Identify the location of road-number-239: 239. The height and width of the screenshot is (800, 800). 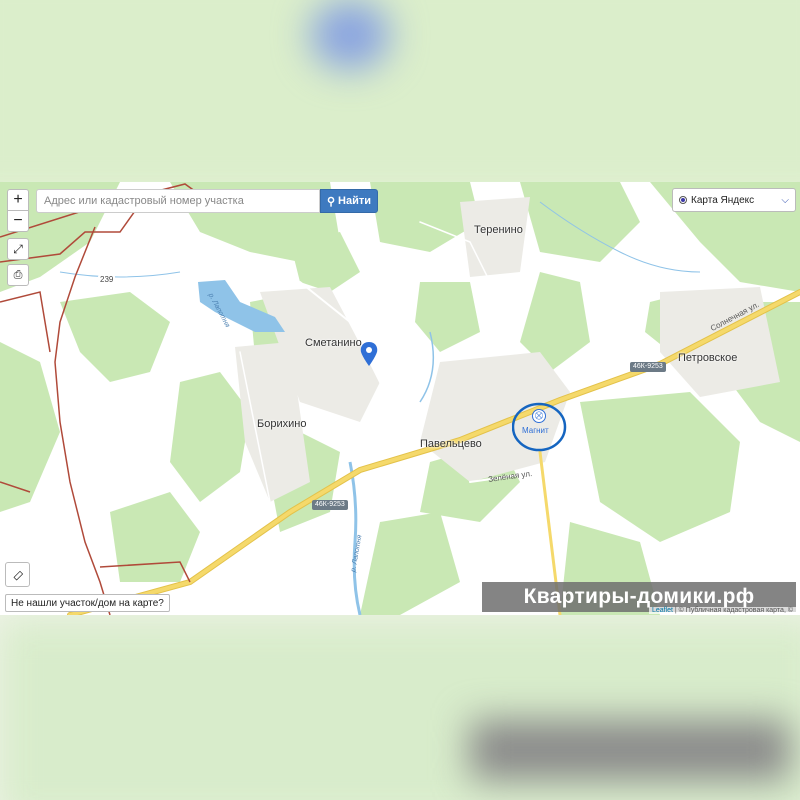
(107, 279).